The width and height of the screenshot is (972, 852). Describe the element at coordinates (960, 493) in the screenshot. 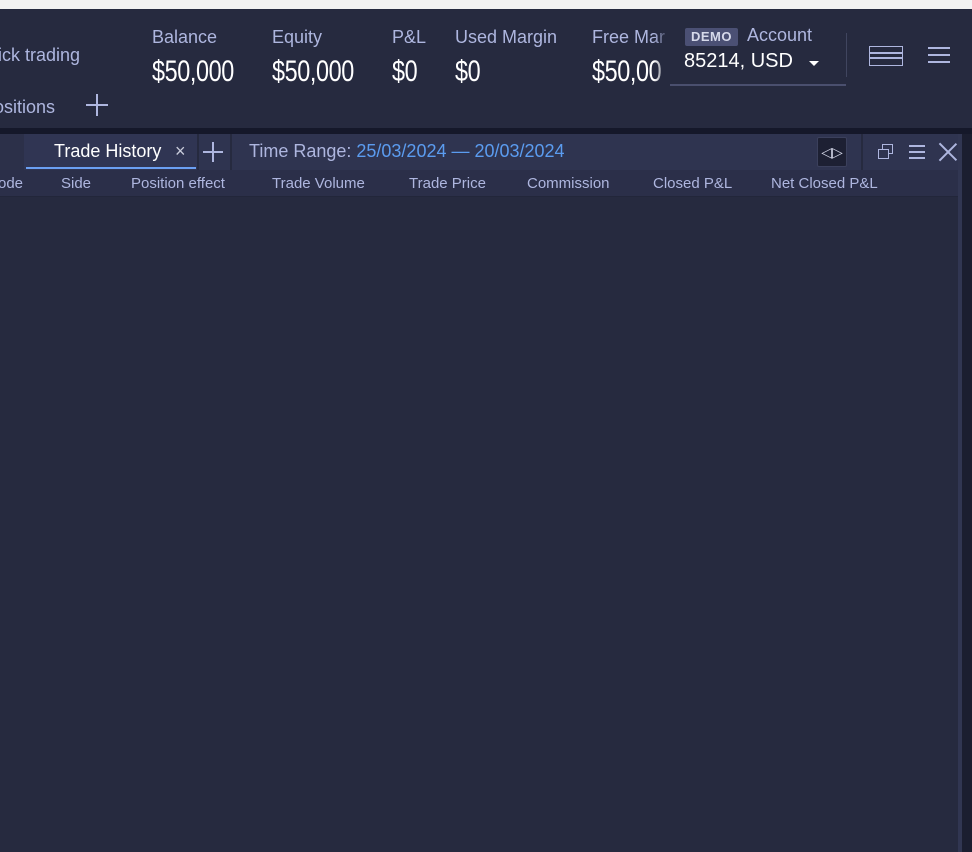

I see `panel-scrollbar` at that location.